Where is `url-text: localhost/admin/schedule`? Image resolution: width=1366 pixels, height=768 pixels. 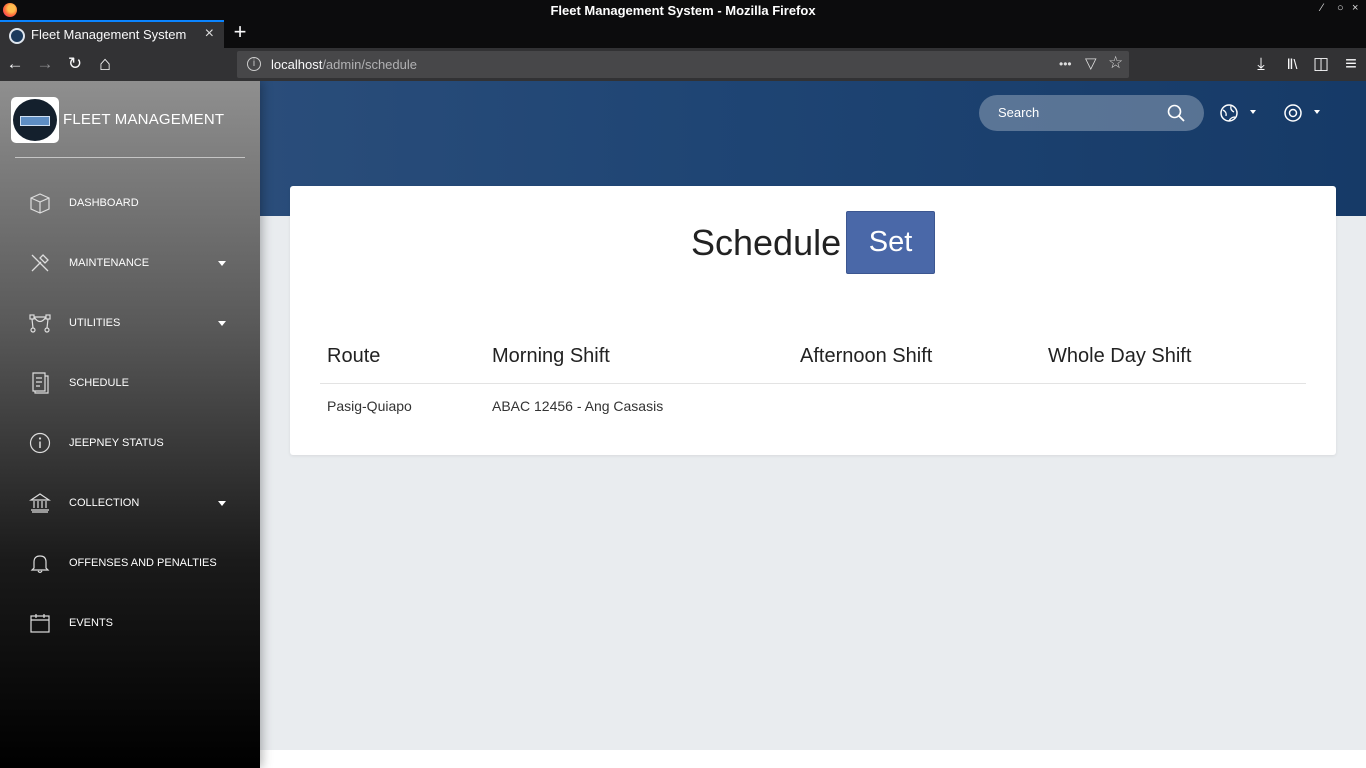 url-text: localhost/admin/schedule is located at coordinates (344, 64).